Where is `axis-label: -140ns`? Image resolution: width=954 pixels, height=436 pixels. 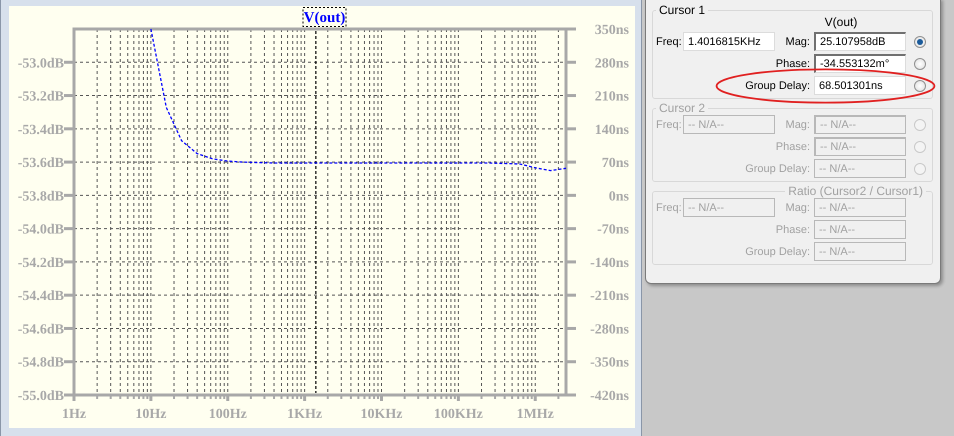
axis-label: -140ns is located at coordinates (609, 263).